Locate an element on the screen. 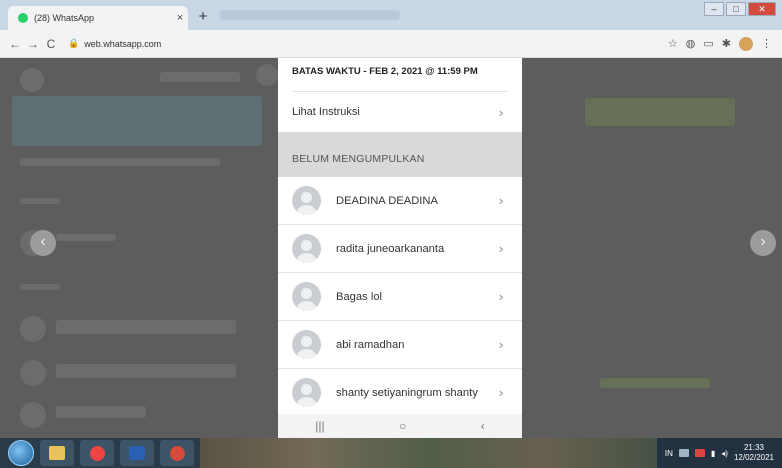  window-controls: – □ ✕ is located at coordinates (740, 9).